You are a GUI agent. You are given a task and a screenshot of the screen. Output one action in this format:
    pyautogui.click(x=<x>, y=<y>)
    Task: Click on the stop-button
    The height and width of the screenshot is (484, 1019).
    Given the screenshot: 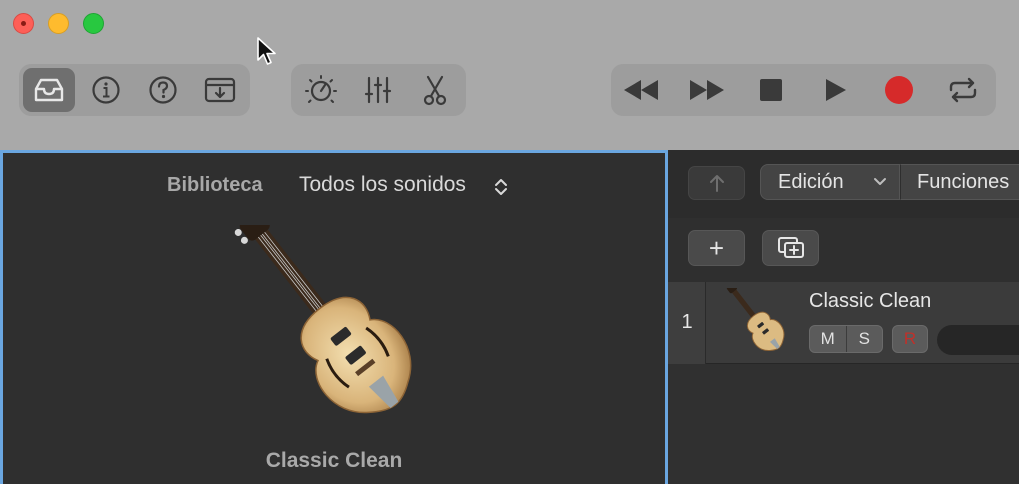 What is the action you would take?
    pyautogui.click(x=771, y=90)
    